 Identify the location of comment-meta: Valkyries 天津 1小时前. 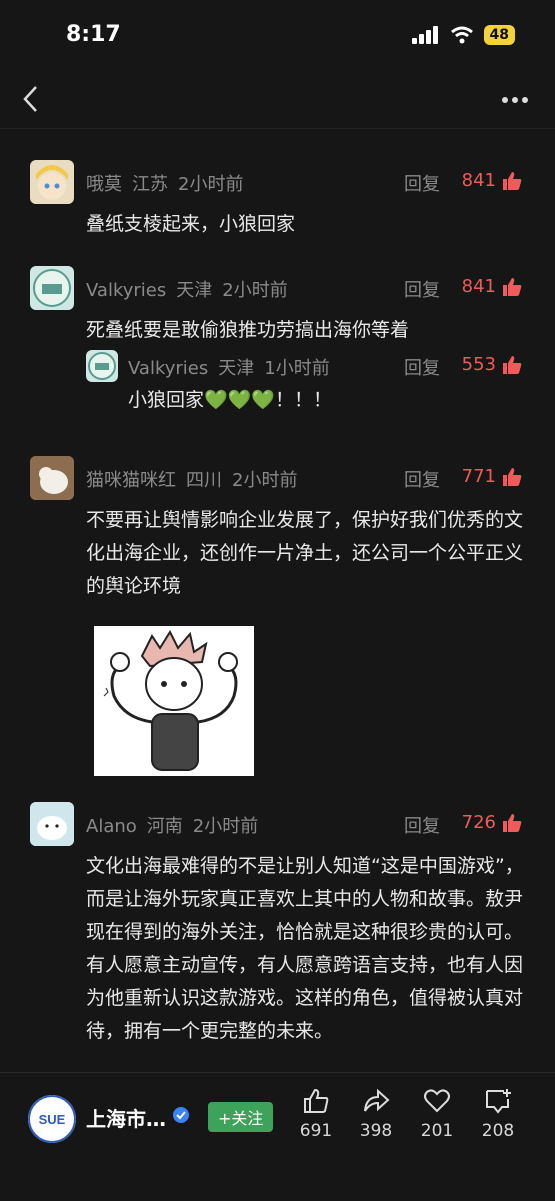
(234, 367).